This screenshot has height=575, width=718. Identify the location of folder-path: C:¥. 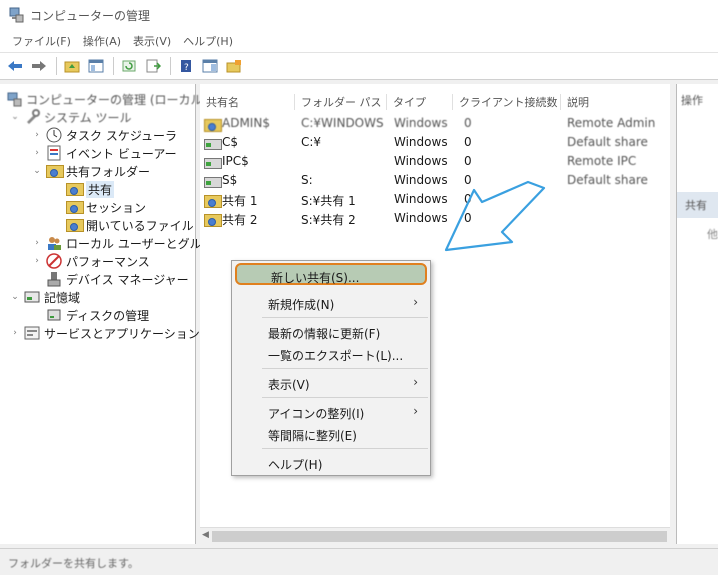
(311, 142).